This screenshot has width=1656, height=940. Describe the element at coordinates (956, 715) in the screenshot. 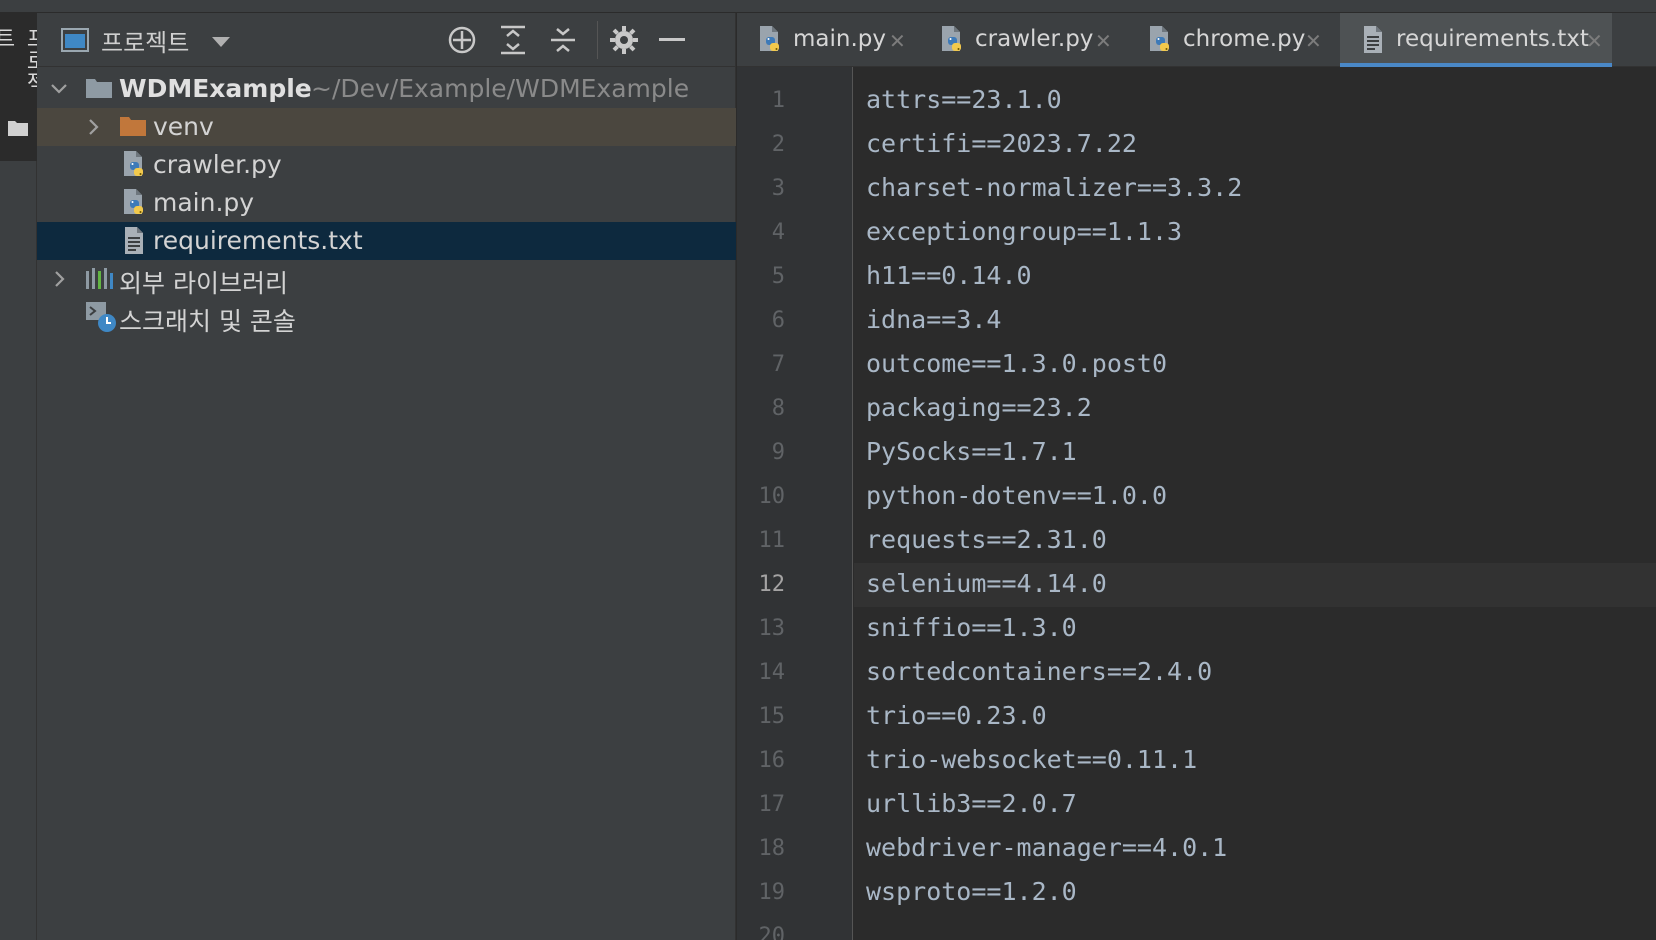

I see `code-line: trio==0.23.0` at that location.